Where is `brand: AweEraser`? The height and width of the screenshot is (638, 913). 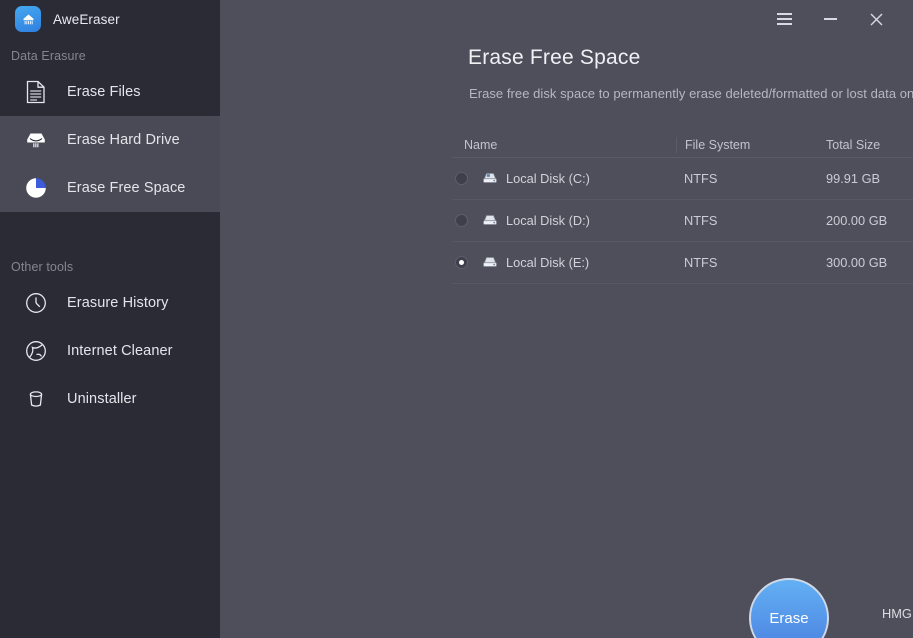 brand: AweEraser is located at coordinates (110, 19).